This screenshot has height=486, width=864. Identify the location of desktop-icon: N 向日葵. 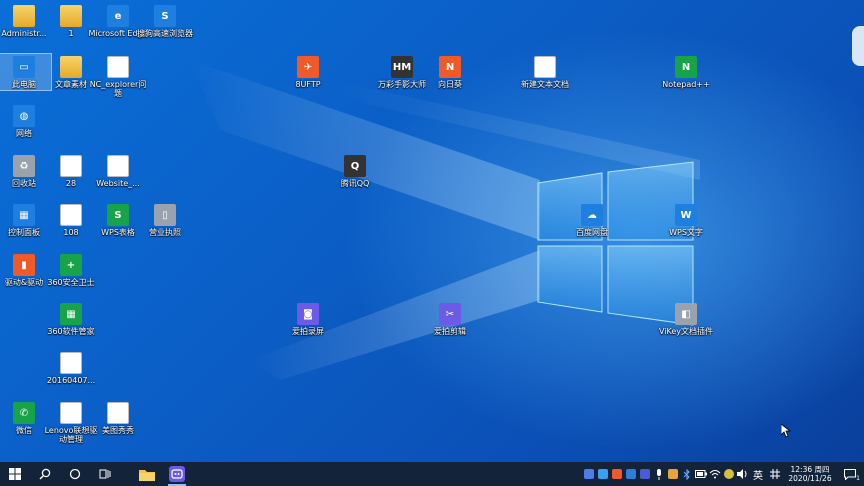
(450, 72).